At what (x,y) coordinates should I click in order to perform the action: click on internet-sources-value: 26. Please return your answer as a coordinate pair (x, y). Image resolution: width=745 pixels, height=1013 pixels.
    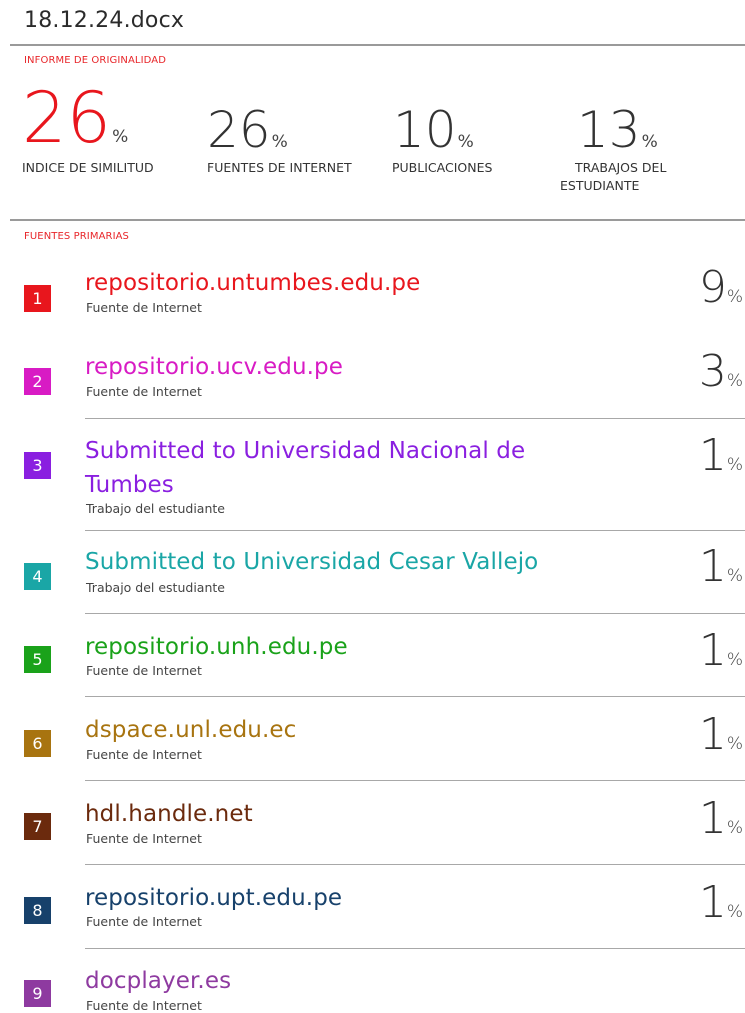
    Looking at the image, I should click on (239, 130).